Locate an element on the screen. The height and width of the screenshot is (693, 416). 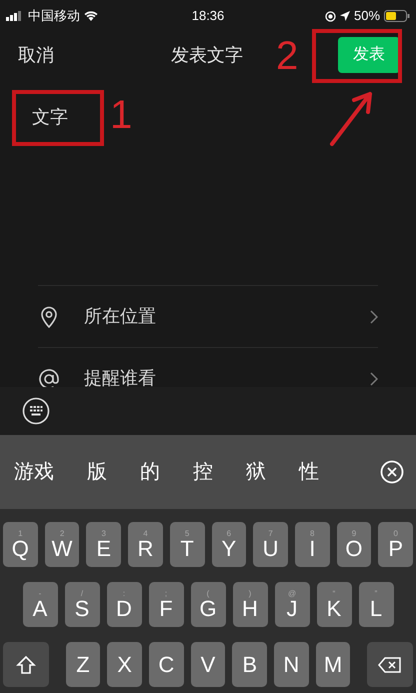
key-letter: W is located at coordinates (62, 549).